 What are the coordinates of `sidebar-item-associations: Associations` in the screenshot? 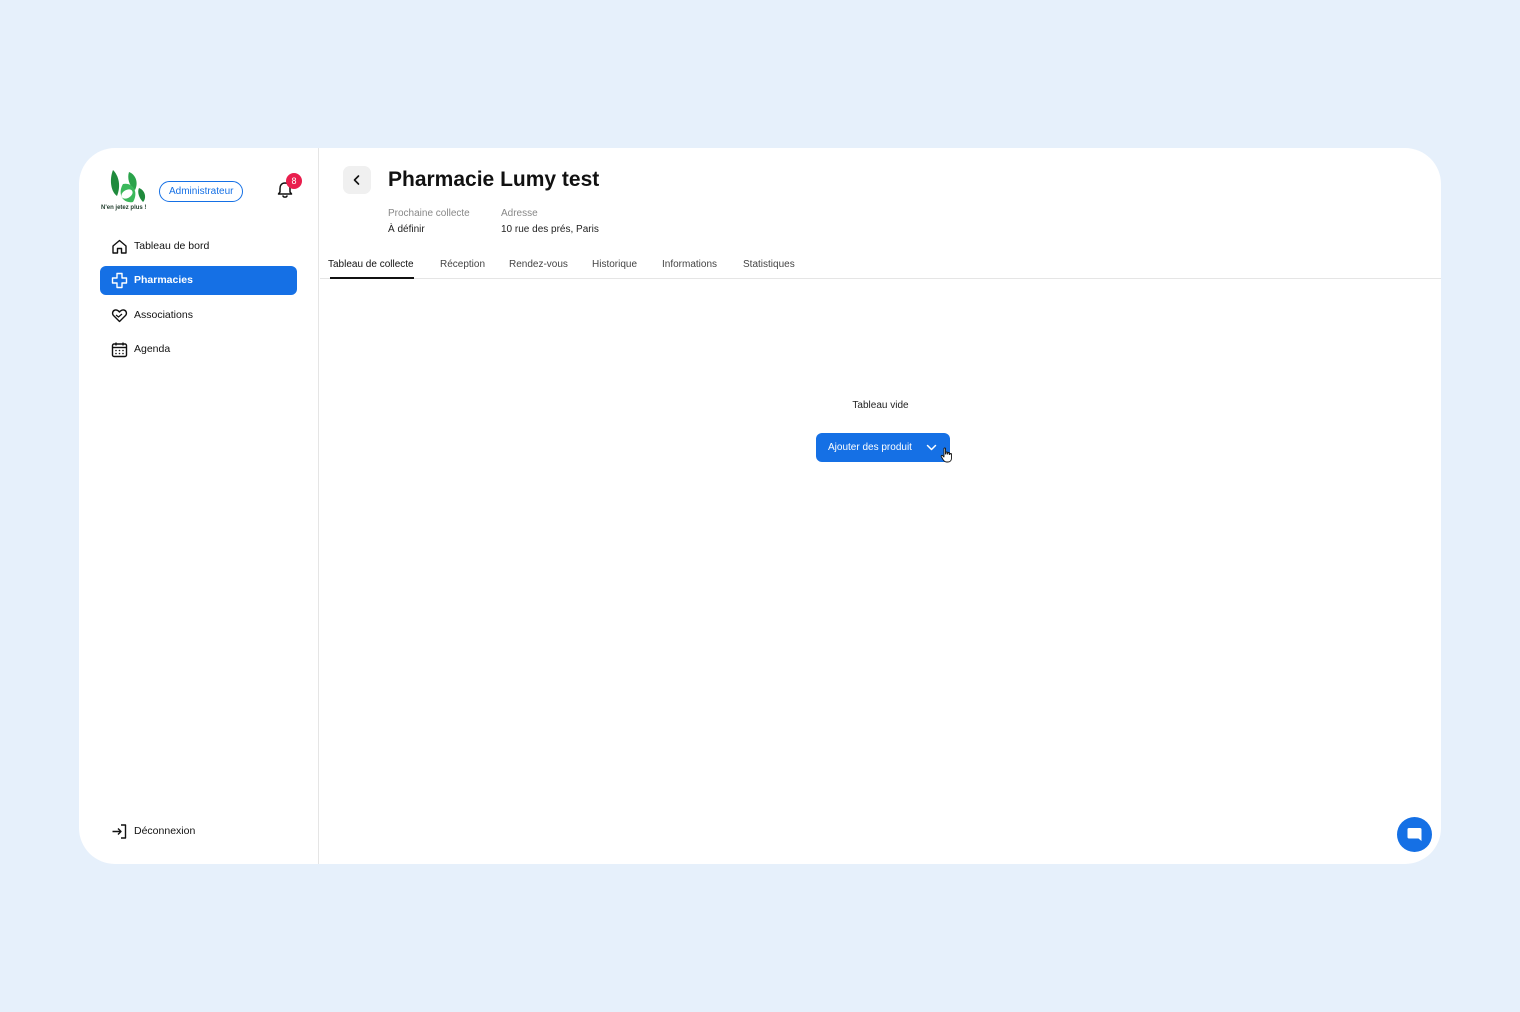 It's located at (198, 315).